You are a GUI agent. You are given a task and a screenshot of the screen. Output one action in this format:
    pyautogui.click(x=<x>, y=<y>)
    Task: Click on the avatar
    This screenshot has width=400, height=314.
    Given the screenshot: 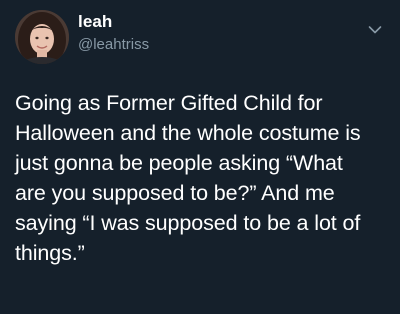 What is the action you would take?
    pyautogui.click(x=42, y=37)
    